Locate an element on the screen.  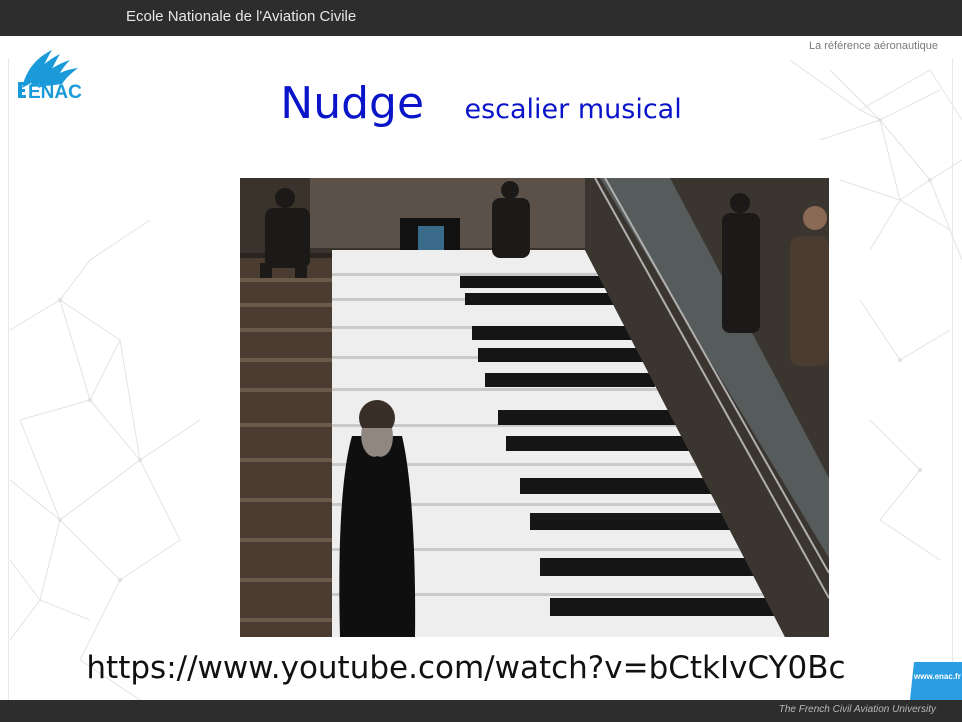
header-tagline: La référence aéronautique is located at coordinates (873, 46).